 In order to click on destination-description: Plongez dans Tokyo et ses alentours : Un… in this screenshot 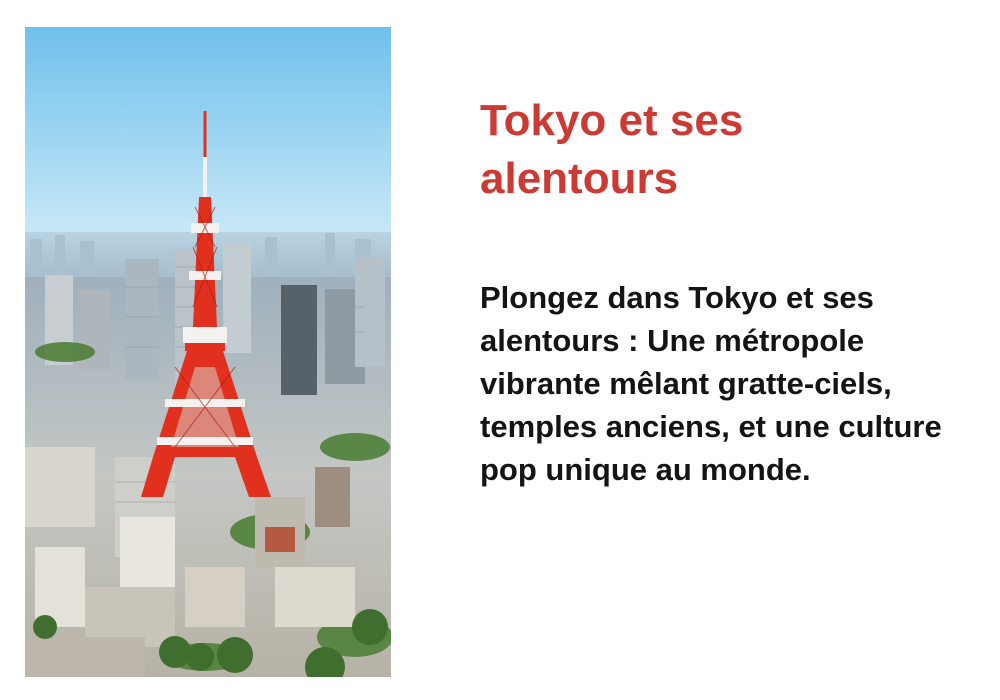, I will do `click(711, 383)`.